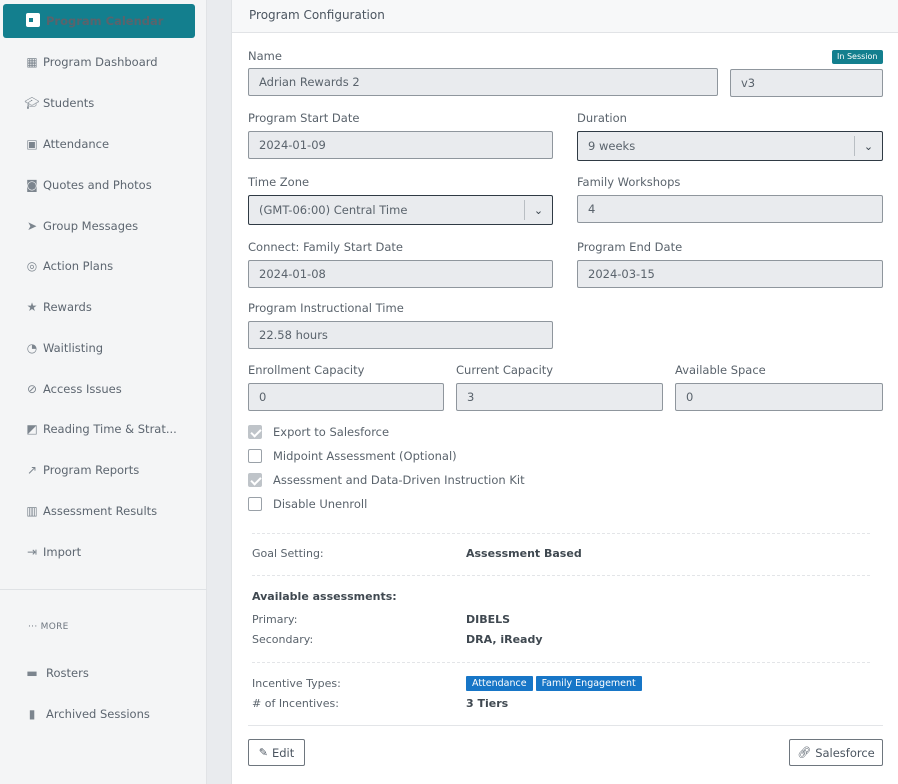 The image size is (898, 784). What do you see at coordinates (730, 146) in the screenshot?
I see `duration-select: 9 weeks ⌄` at bounding box center [730, 146].